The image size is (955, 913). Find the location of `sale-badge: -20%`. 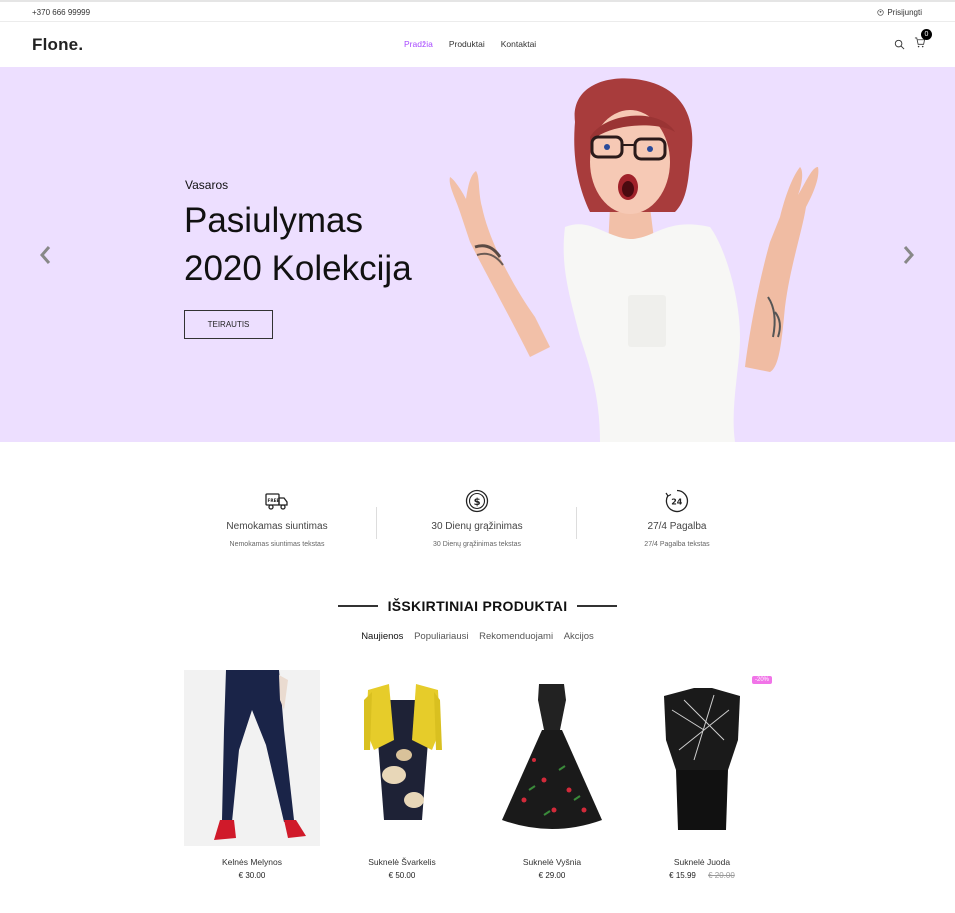

sale-badge: -20% is located at coordinates (761, 680).